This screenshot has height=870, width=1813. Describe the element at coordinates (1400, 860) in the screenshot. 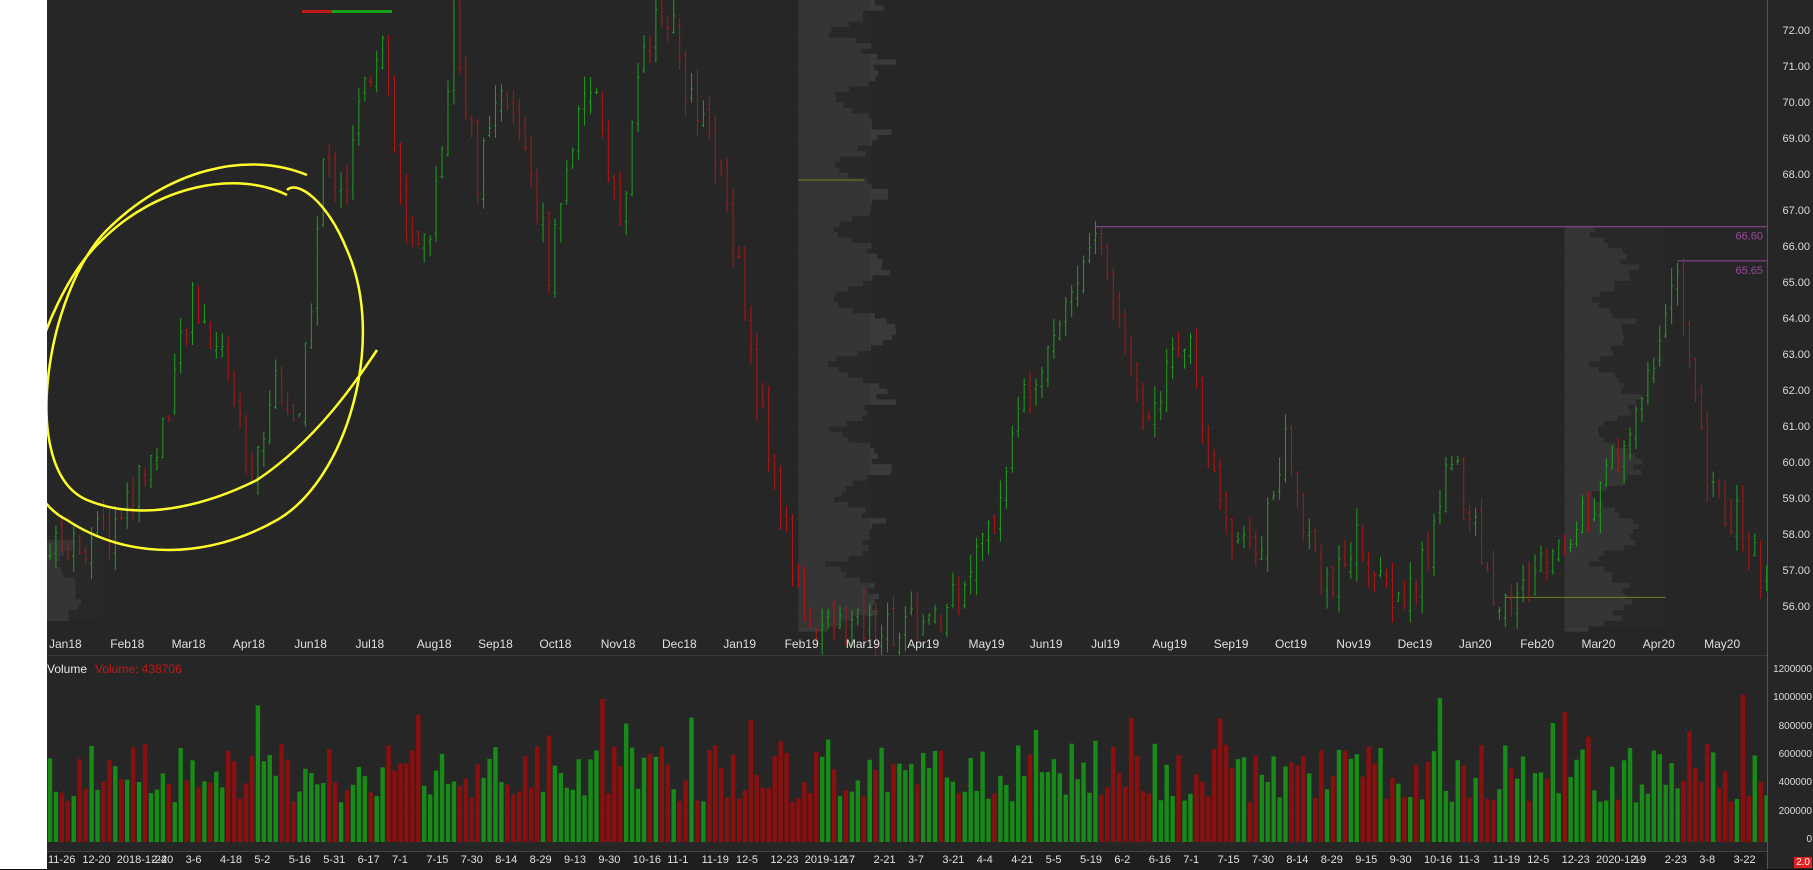

I see `date-axis-label: 9-30` at that location.